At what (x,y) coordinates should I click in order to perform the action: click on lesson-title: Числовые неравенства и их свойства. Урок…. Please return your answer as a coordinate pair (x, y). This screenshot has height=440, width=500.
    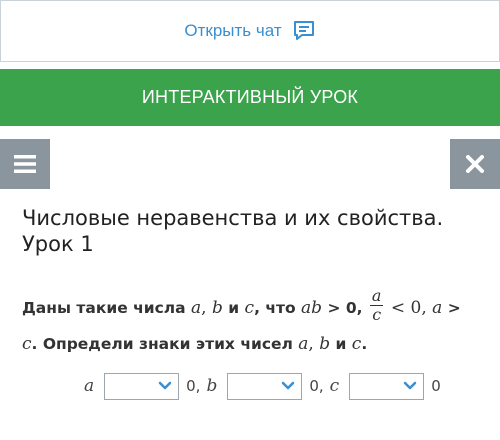
    Looking at the image, I should click on (233, 231).